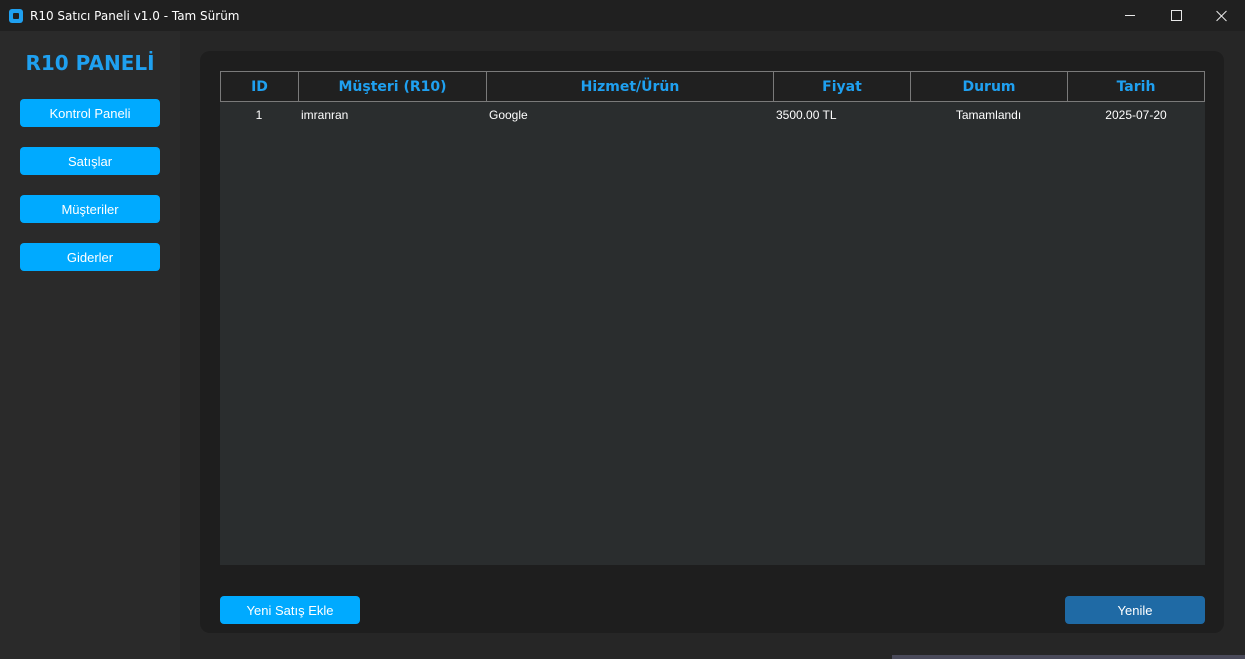  Describe the element at coordinates (1136, 115) in the screenshot. I see `cell-date: 2025-07-20` at that location.